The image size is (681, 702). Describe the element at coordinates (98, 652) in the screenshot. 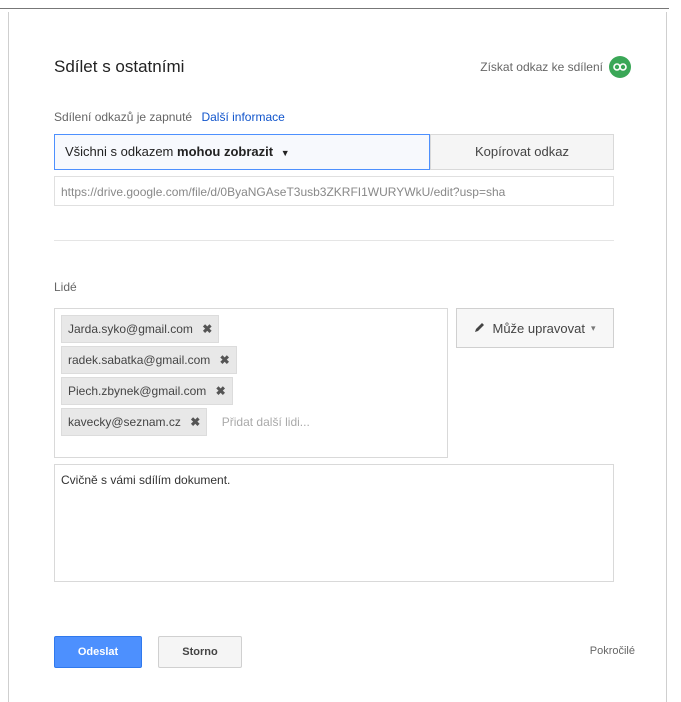

I see `send-button: Odeslat` at that location.